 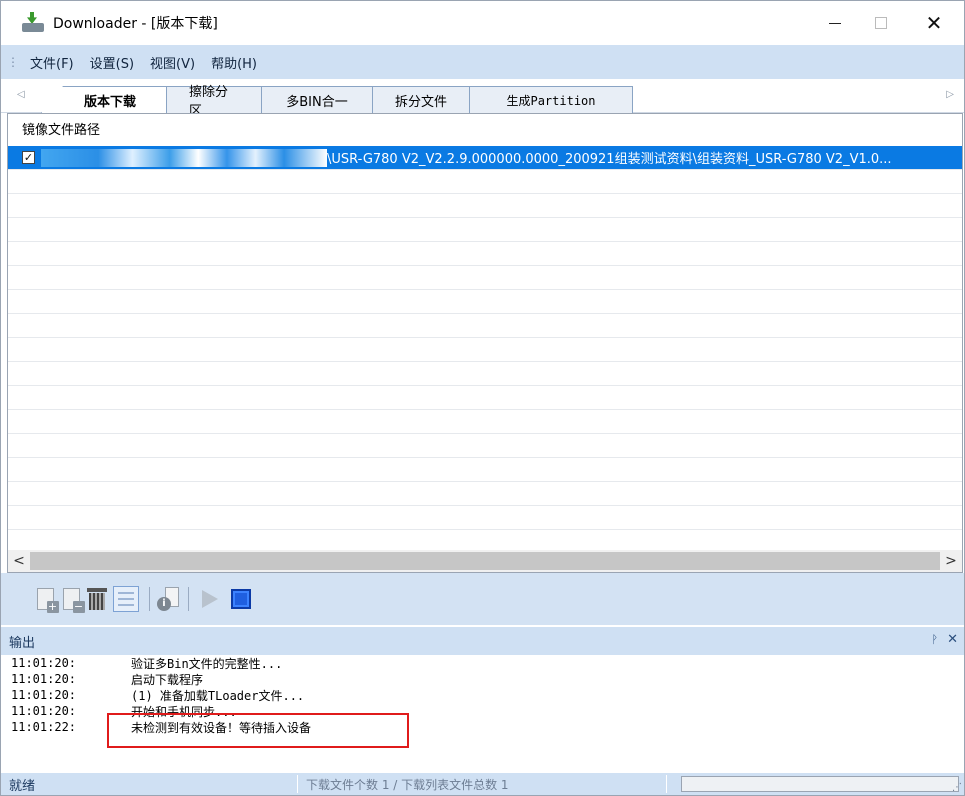 I want to click on tab-scroll-left-icon: ◁, so click(x=21, y=94).